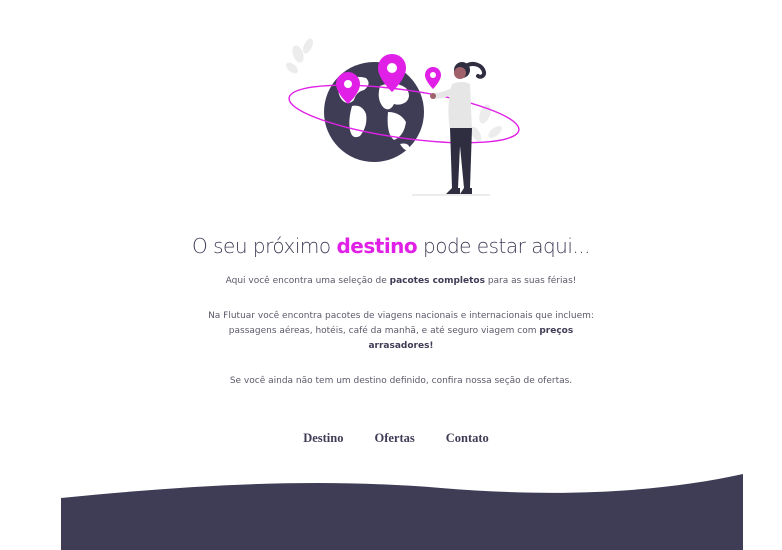 This screenshot has width=782, height=550. What do you see at coordinates (530, 281) in the screenshot?
I see `intro-text-end: para as suas férias!` at bounding box center [530, 281].